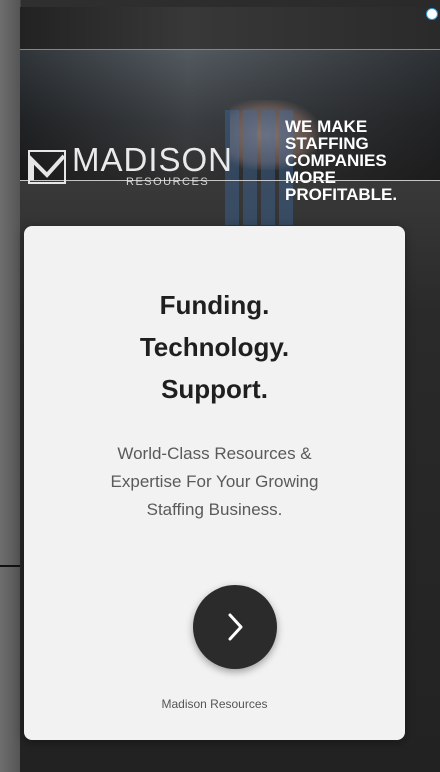  What do you see at coordinates (214, 509) in the screenshot?
I see `card-subtitle-line: Staffing Business.` at bounding box center [214, 509].